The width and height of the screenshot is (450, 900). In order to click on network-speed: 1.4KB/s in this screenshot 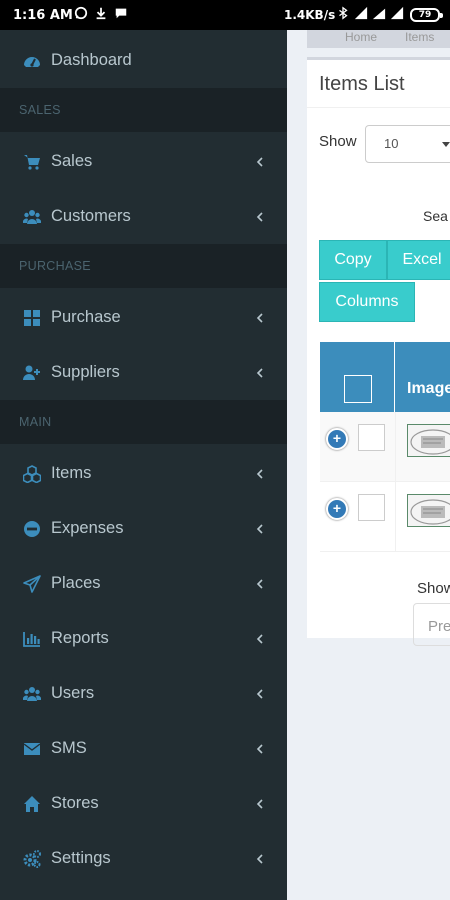, I will do `click(310, 15)`.